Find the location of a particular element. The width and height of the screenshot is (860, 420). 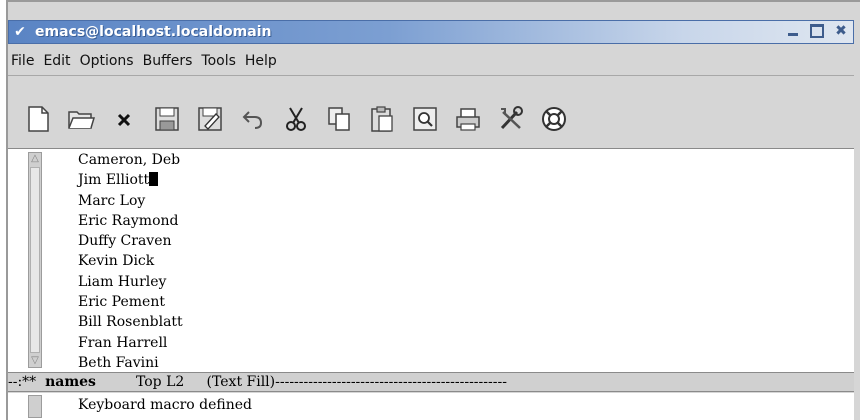

preferences-tools-icon is located at coordinates (511, 119).